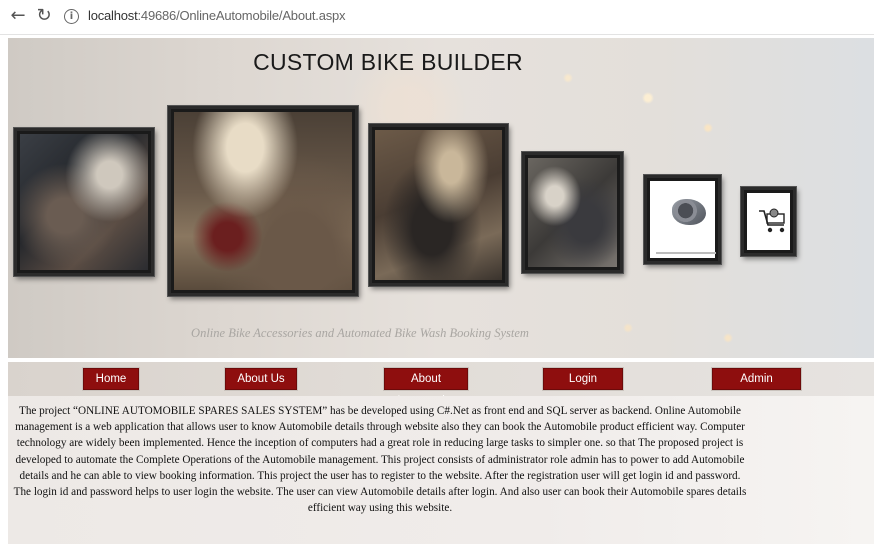 This screenshot has width=874, height=544. I want to click on cart-icon, so click(772, 220).